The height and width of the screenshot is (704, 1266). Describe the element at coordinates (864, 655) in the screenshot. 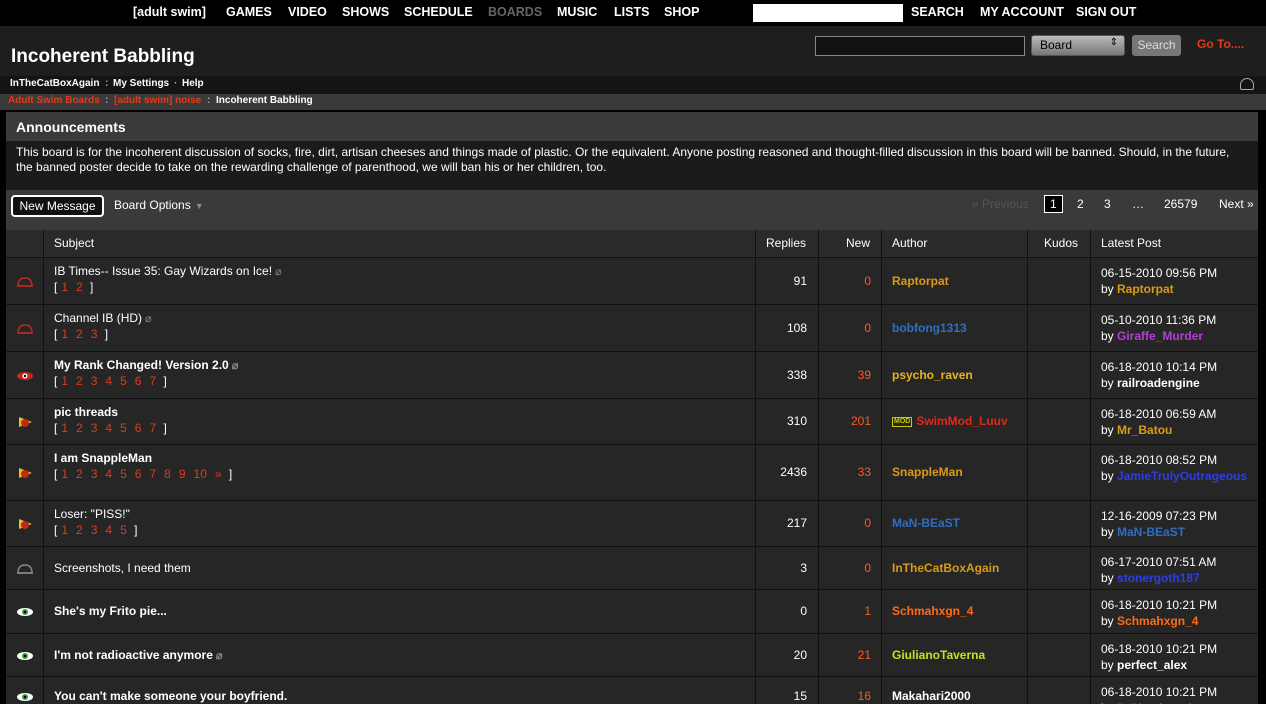

I see `new-count: 21` at that location.